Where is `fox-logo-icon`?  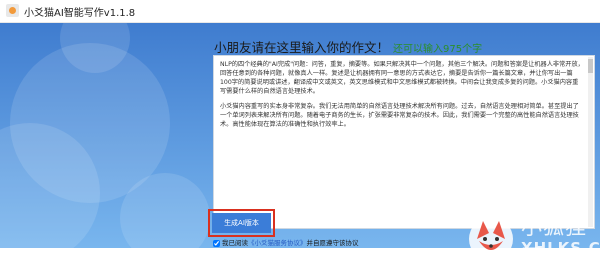 fox-logo-icon is located at coordinates (491, 239).